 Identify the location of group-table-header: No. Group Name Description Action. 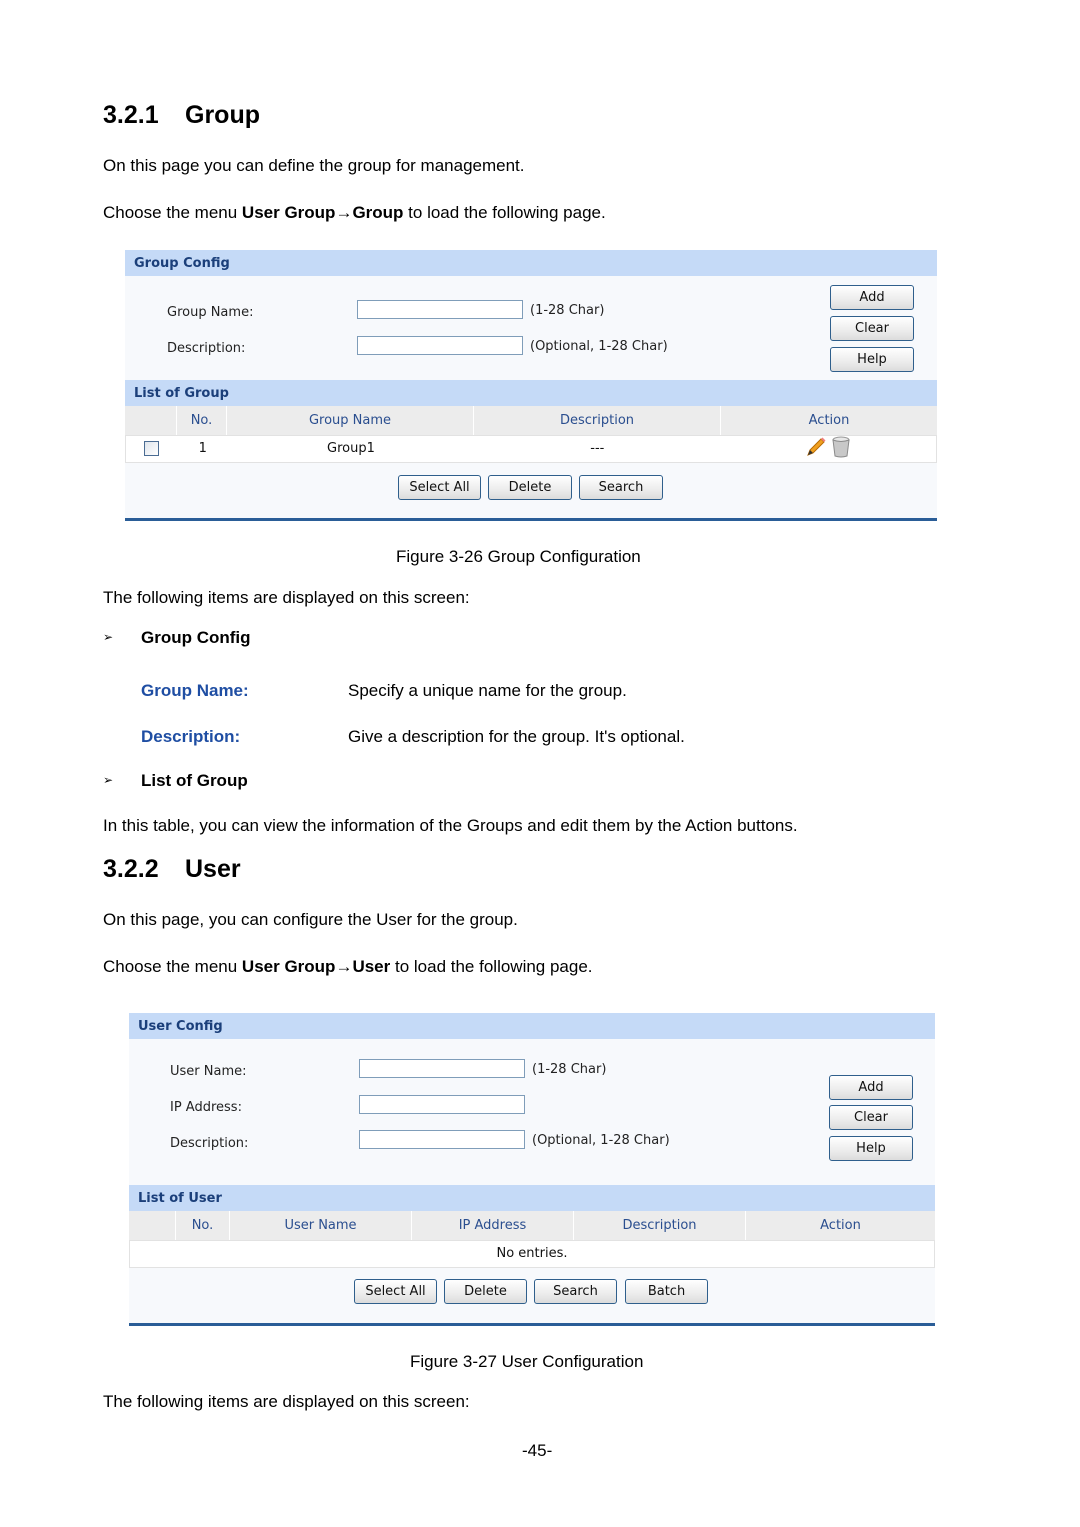
(531, 420).